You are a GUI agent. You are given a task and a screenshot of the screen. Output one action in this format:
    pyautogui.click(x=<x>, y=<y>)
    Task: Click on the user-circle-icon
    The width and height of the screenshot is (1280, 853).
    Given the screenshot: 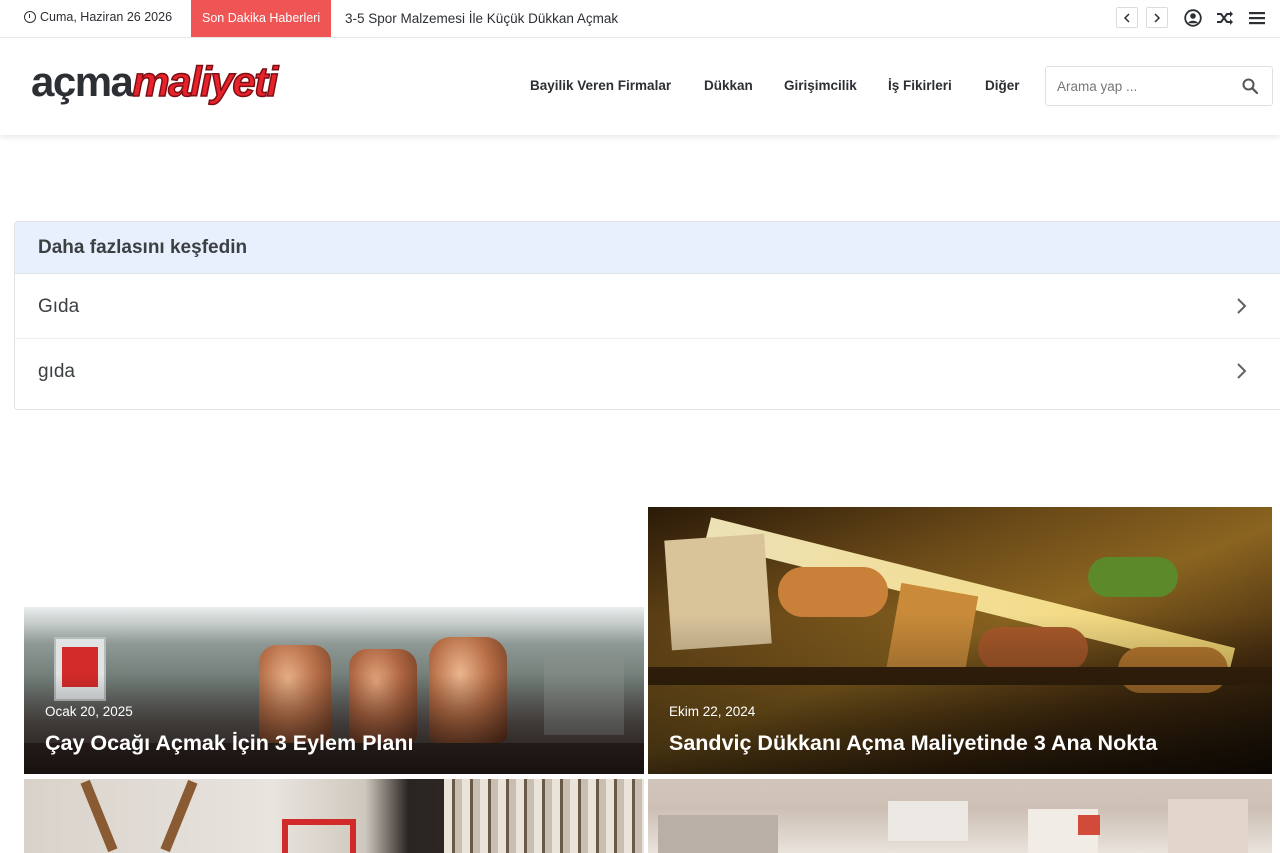 What is the action you would take?
    pyautogui.click(x=1192, y=17)
    